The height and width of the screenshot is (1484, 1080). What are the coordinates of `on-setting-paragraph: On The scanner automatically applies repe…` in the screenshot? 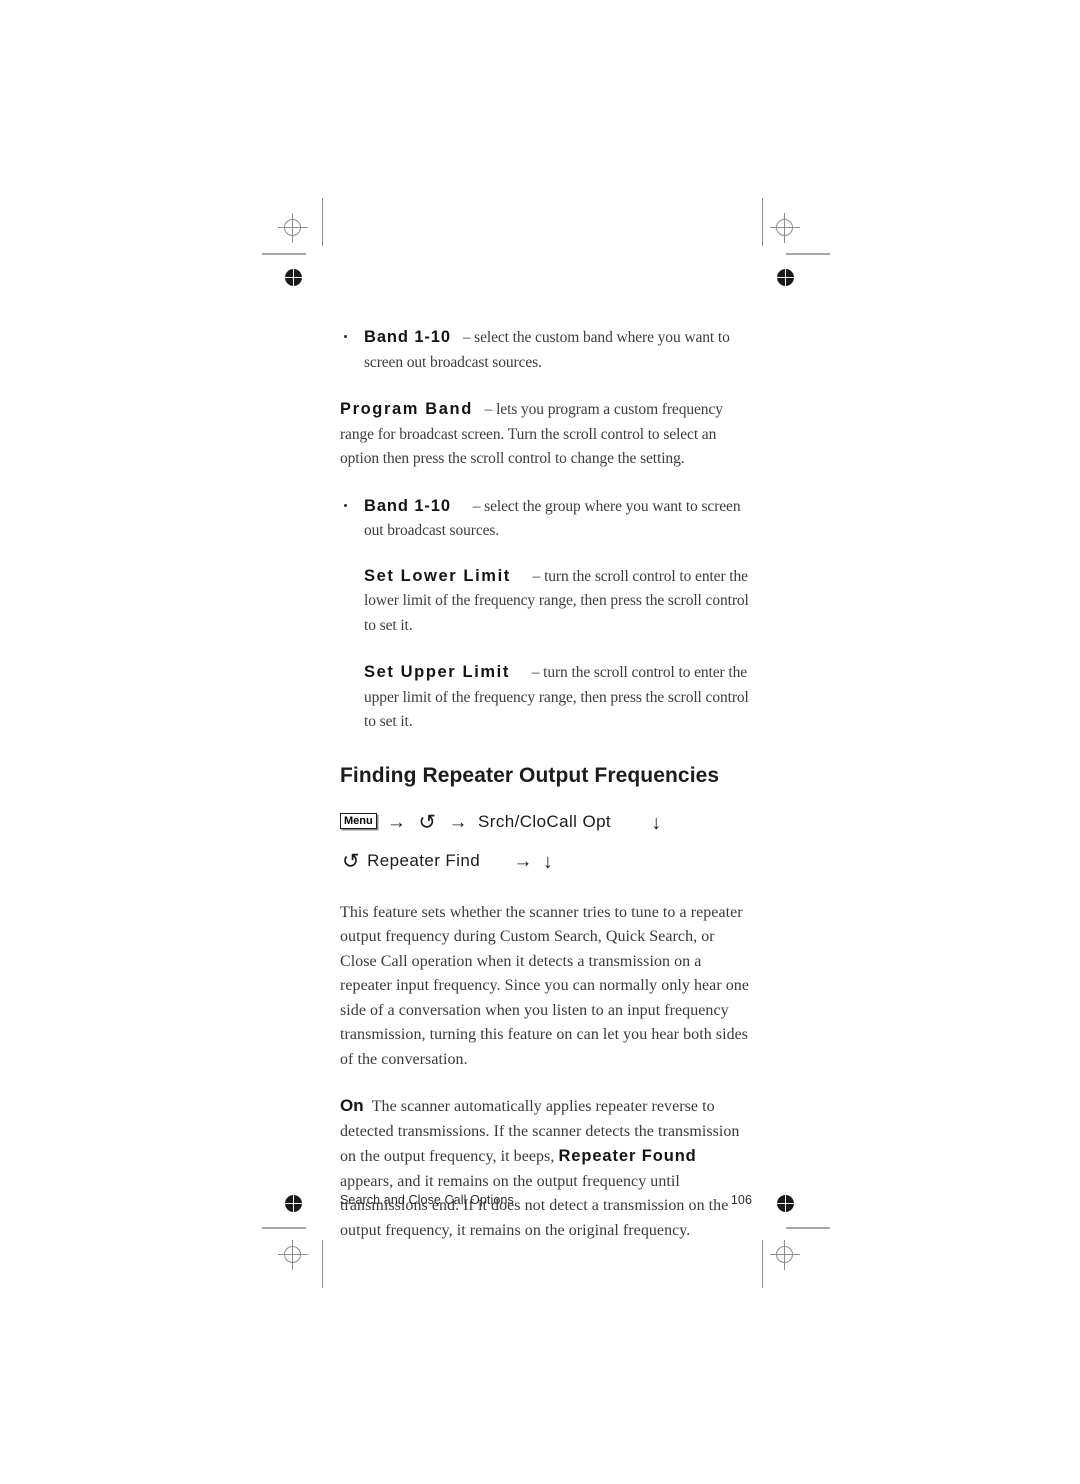 It's located at (546, 1168).